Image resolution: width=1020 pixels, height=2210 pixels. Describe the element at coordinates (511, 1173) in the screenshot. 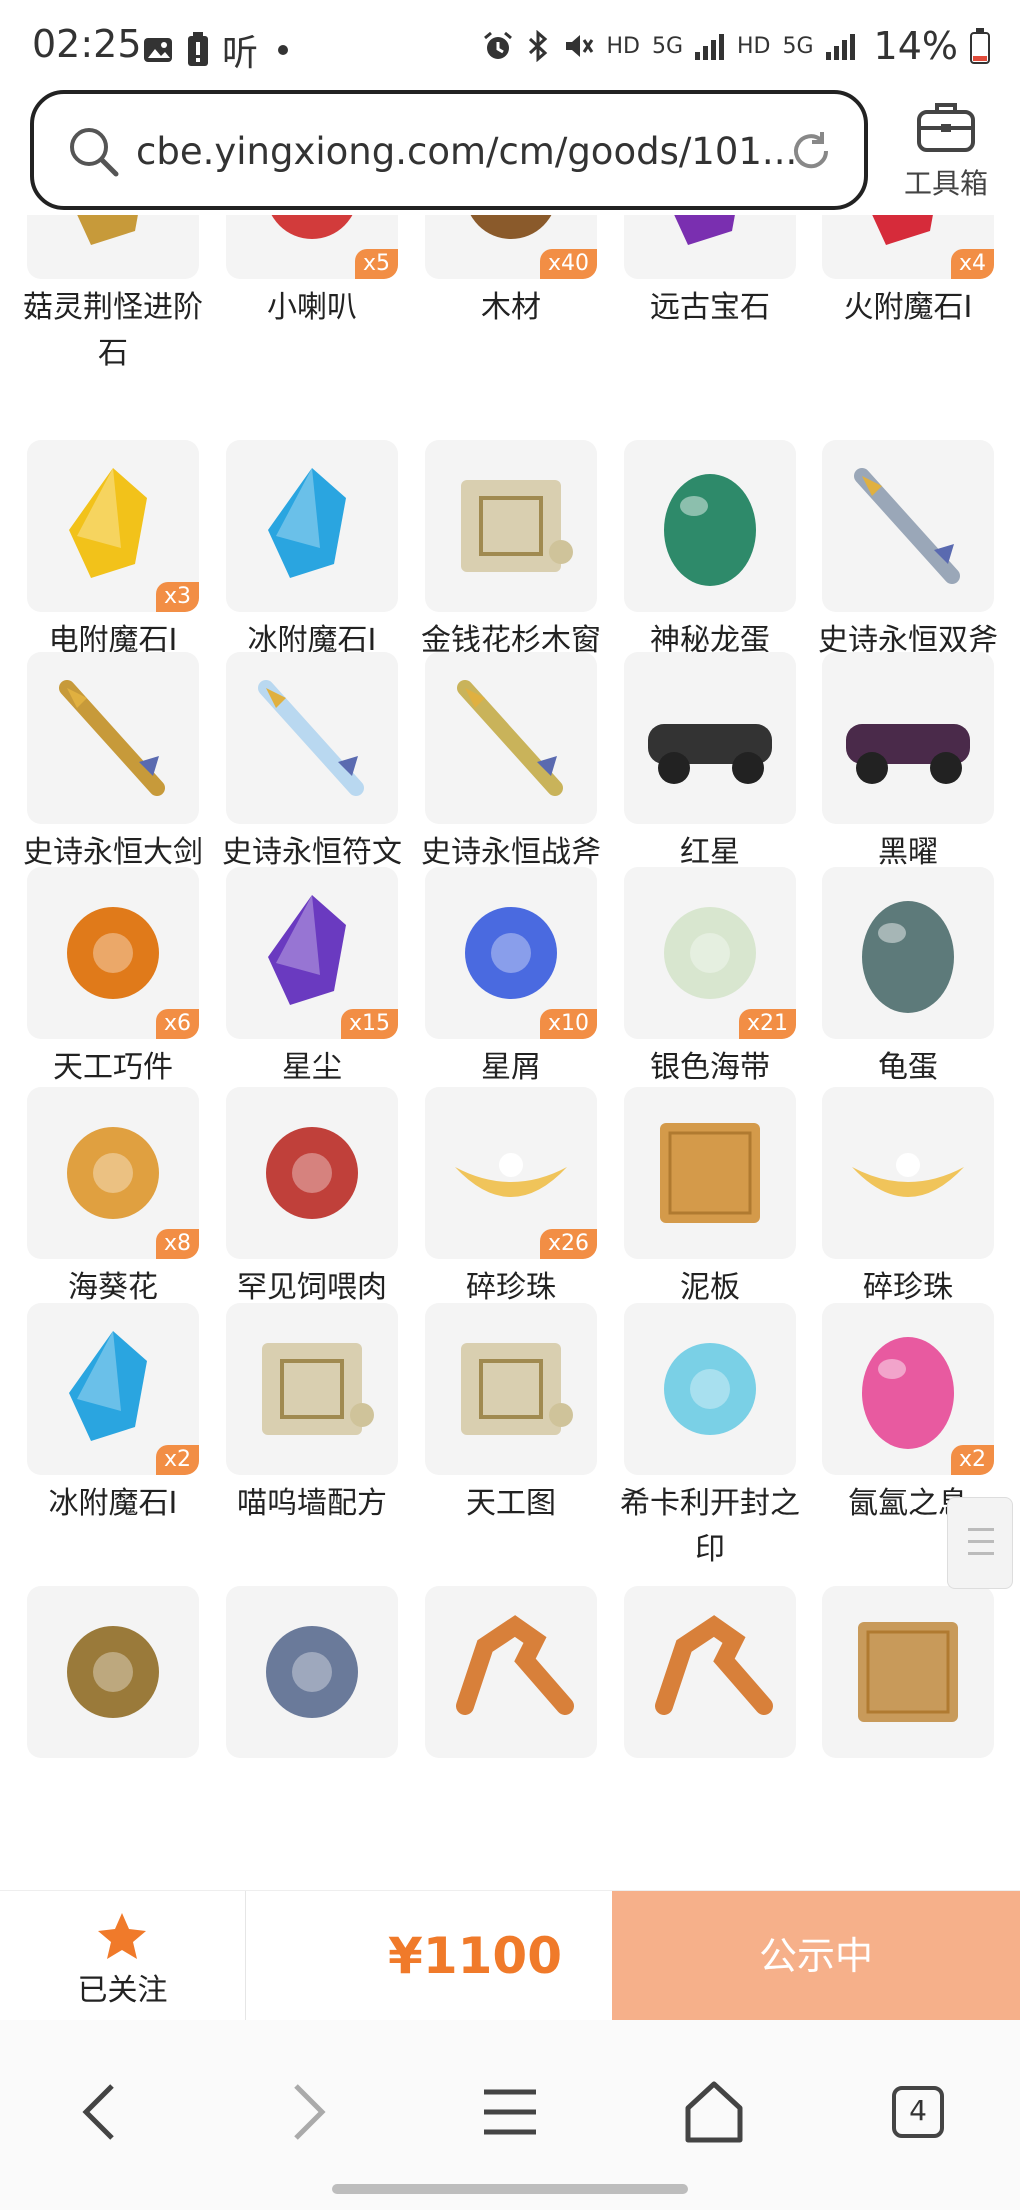

I see `item-card: x26` at that location.